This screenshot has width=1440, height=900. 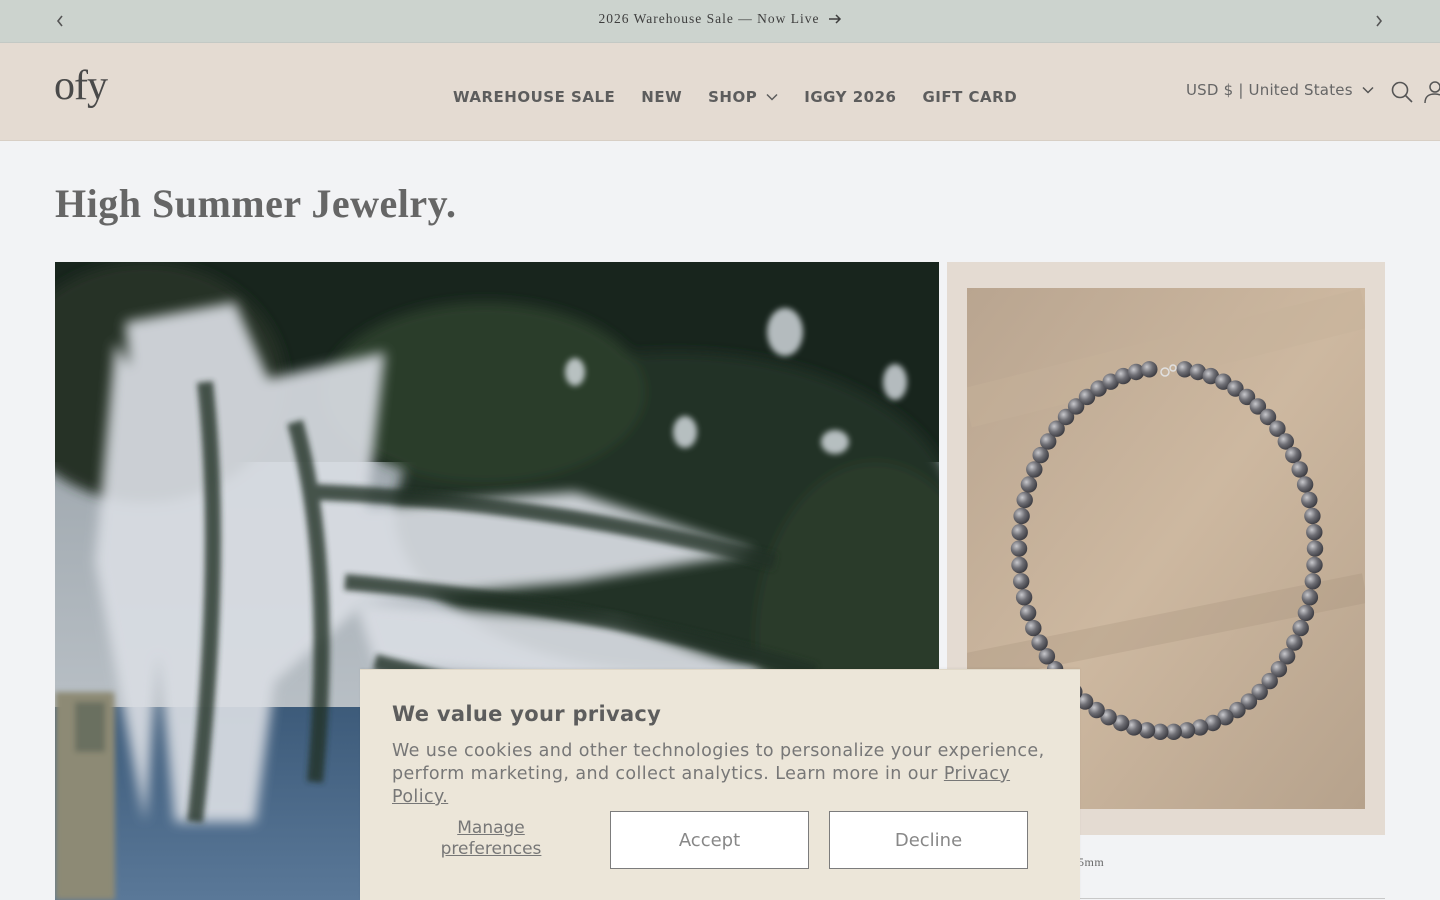 I want to click on search-icon, so click(x=1402, y=92).